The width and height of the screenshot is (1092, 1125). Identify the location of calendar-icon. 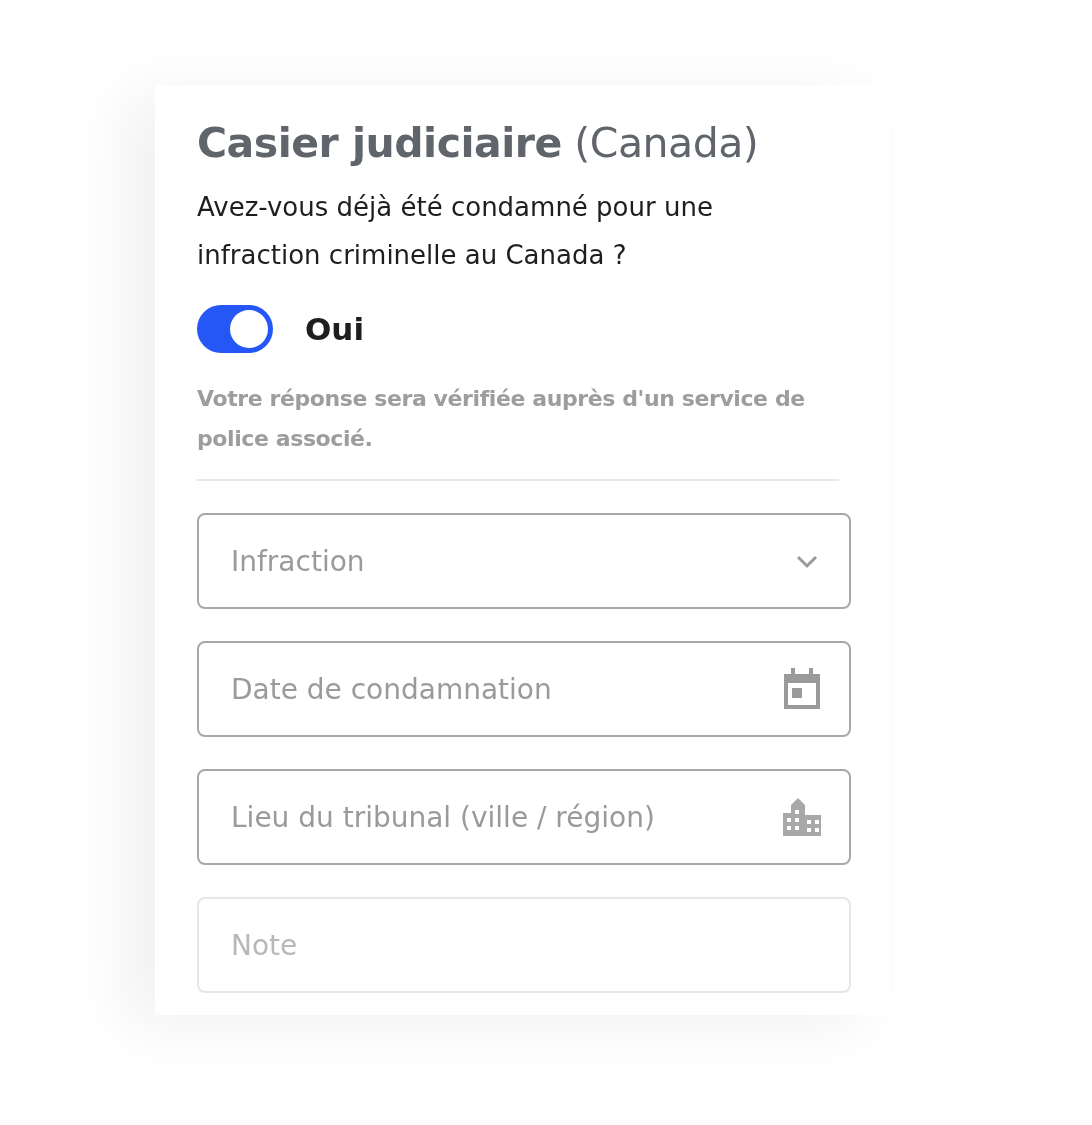
(802, 689).